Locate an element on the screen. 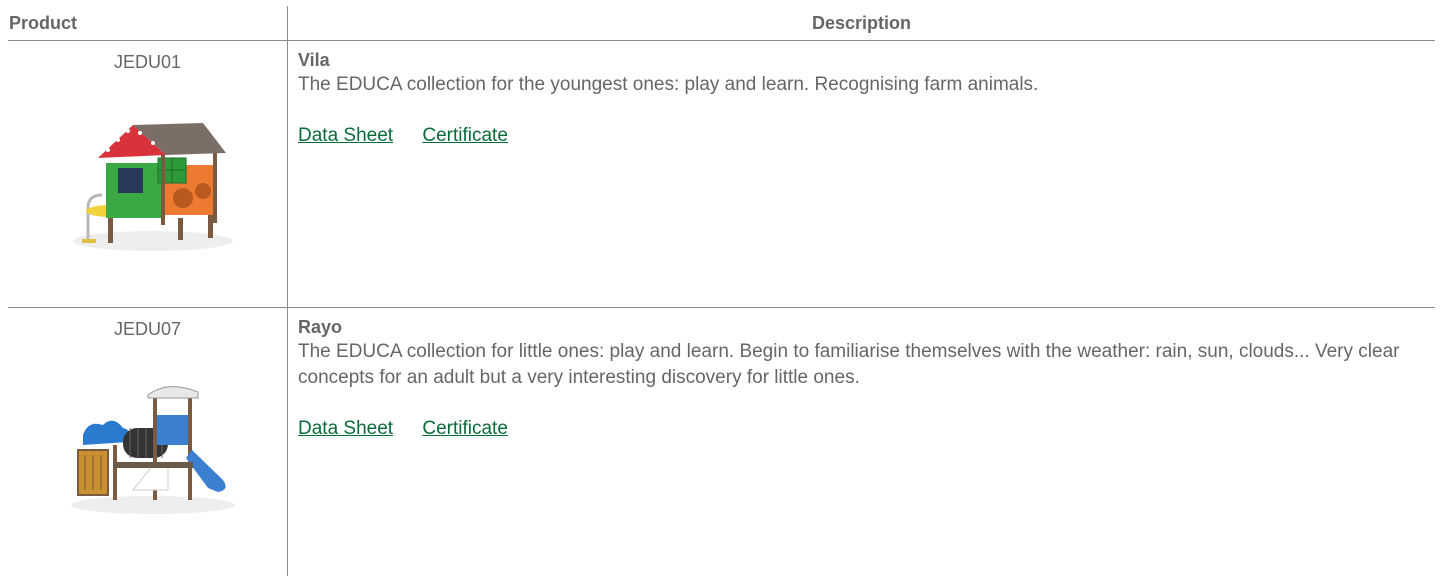  header-product: Product is located at coordinates (148, 23).